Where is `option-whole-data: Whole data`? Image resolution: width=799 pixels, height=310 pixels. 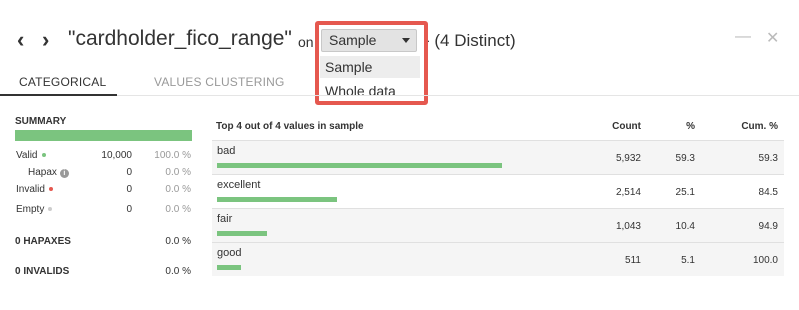 option-whole-data: Whole data is located at coordinates (370, 91).